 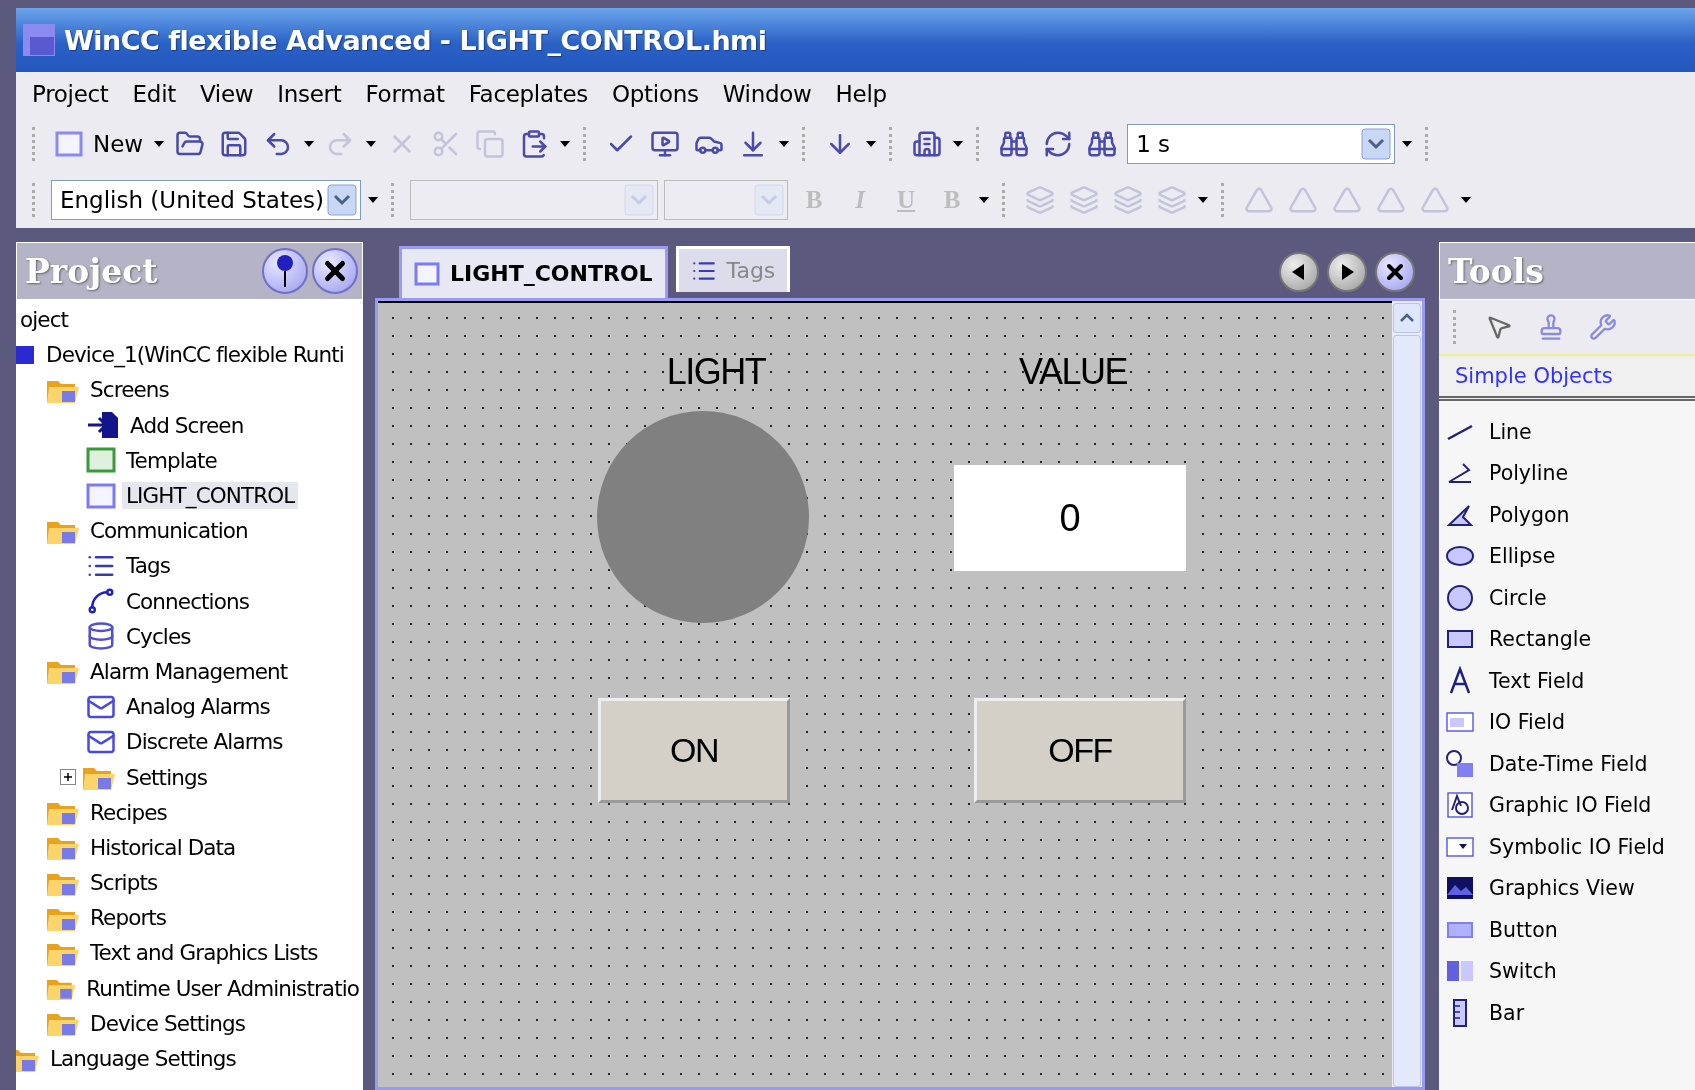 I want to click on menu-item: Insert, so click(x=309, y=94).